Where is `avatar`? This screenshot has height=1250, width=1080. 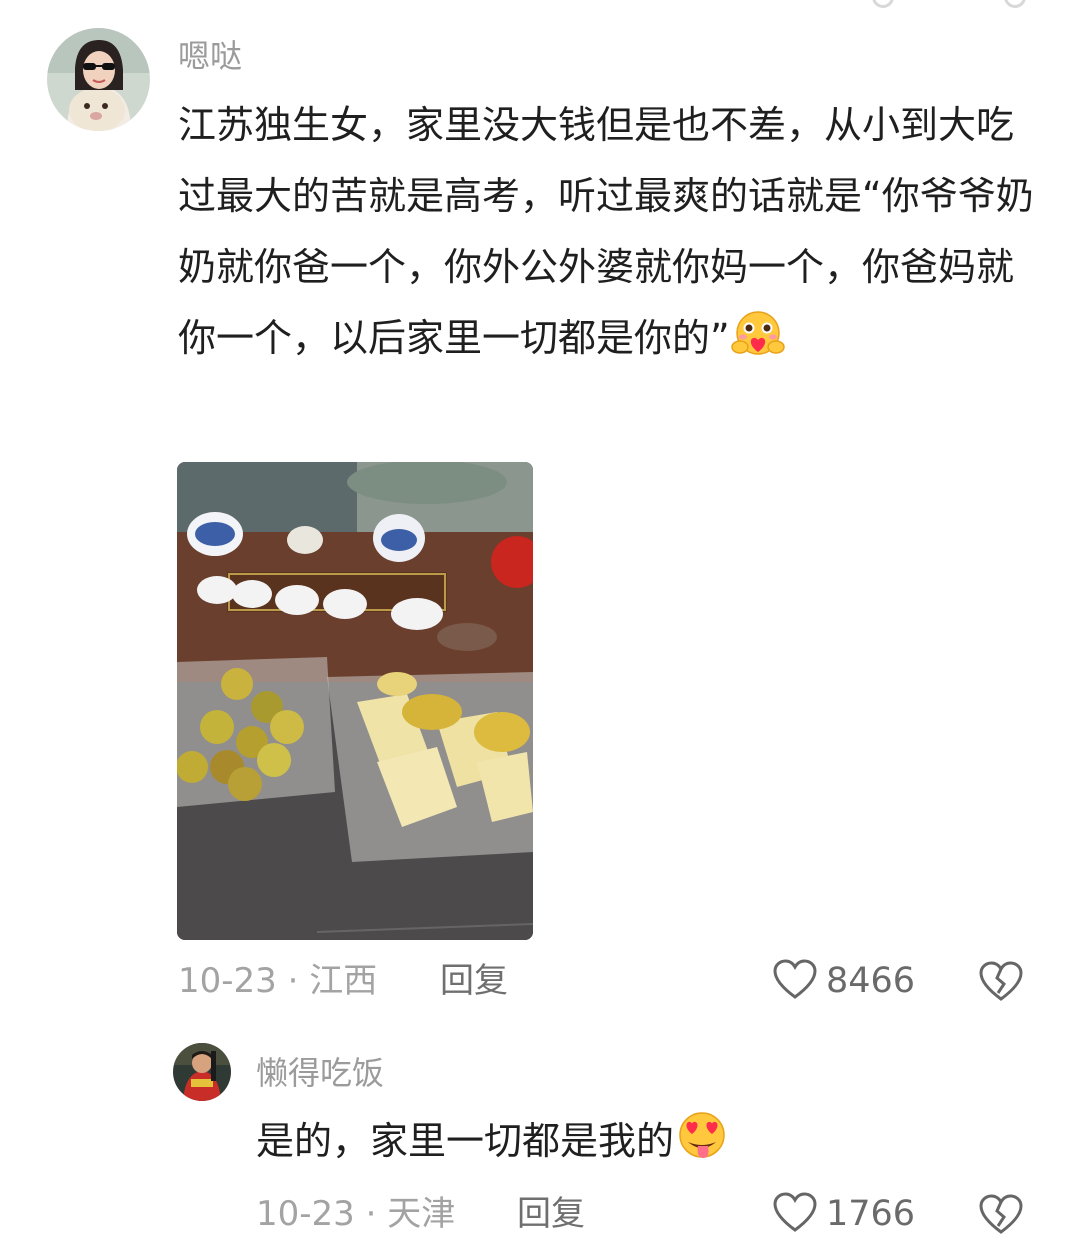
avatar is located at coordinates (98, 79).